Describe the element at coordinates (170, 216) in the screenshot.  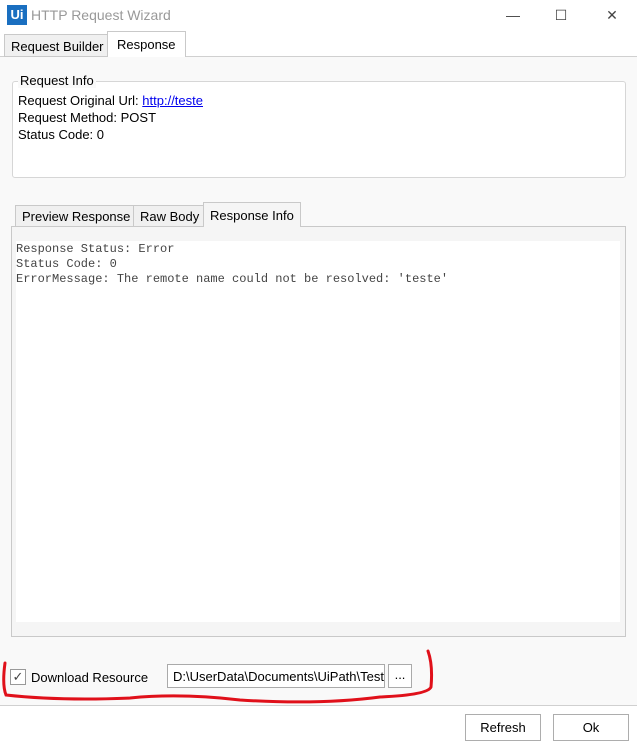
I see `tab-raw-body: Raw Body` at that location.